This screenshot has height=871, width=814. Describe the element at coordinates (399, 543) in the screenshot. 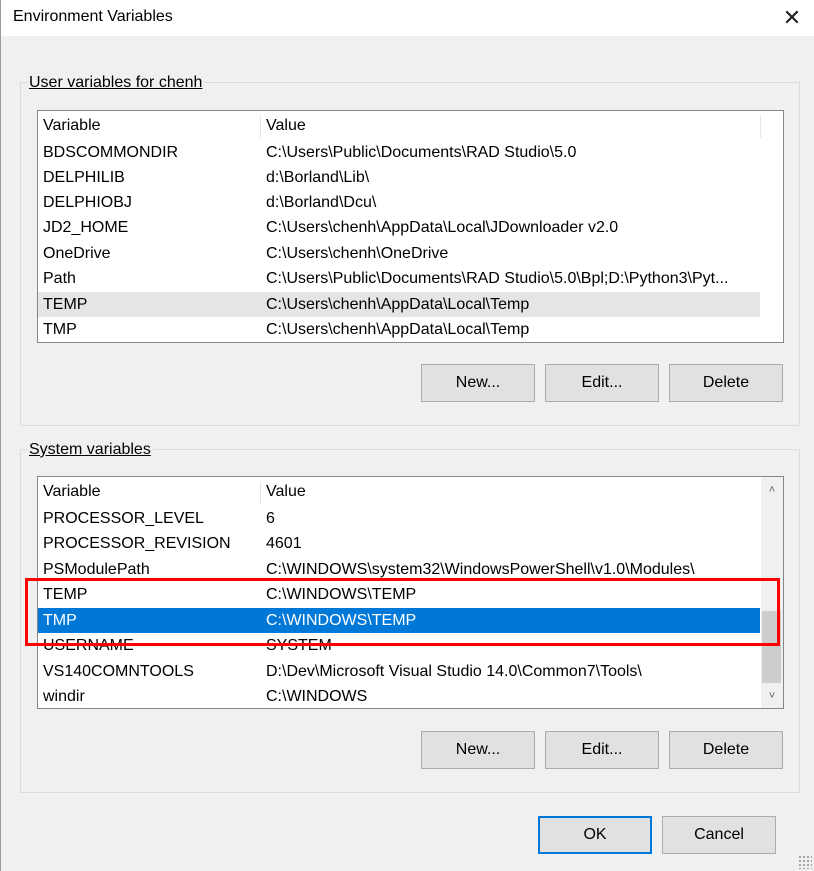

I see `table-row: PROCESSOR_REVISION 4601` at that location.